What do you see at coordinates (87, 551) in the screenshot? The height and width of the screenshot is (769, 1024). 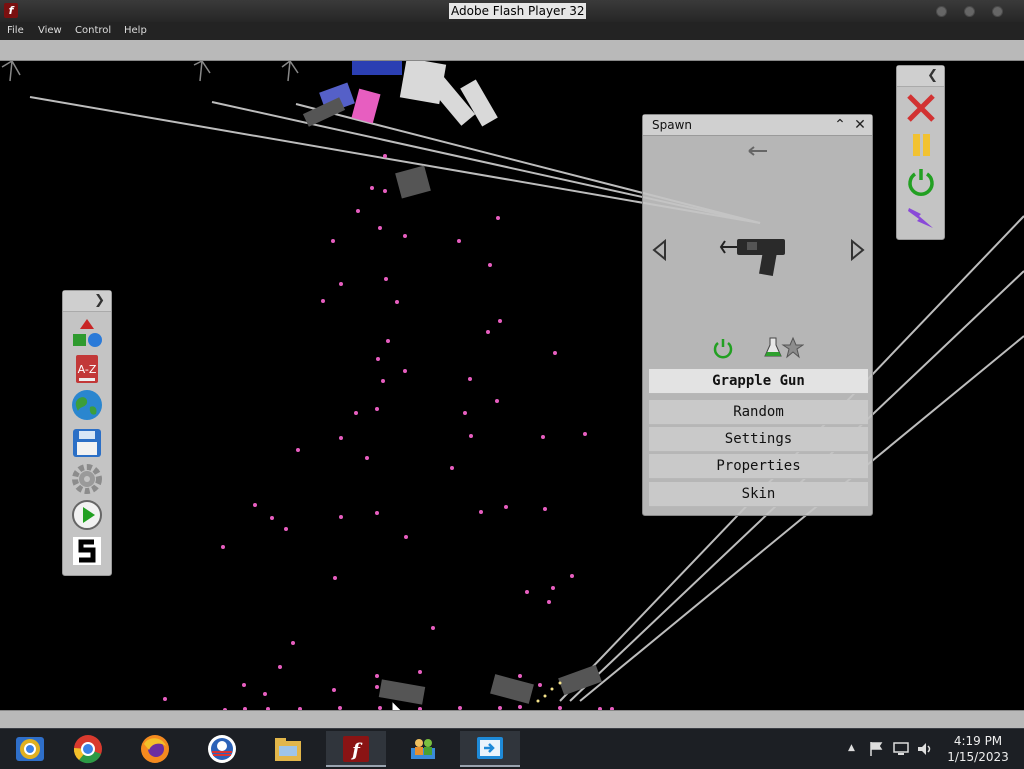 I see `s-logo-icon` at bounding box center [87, 551].